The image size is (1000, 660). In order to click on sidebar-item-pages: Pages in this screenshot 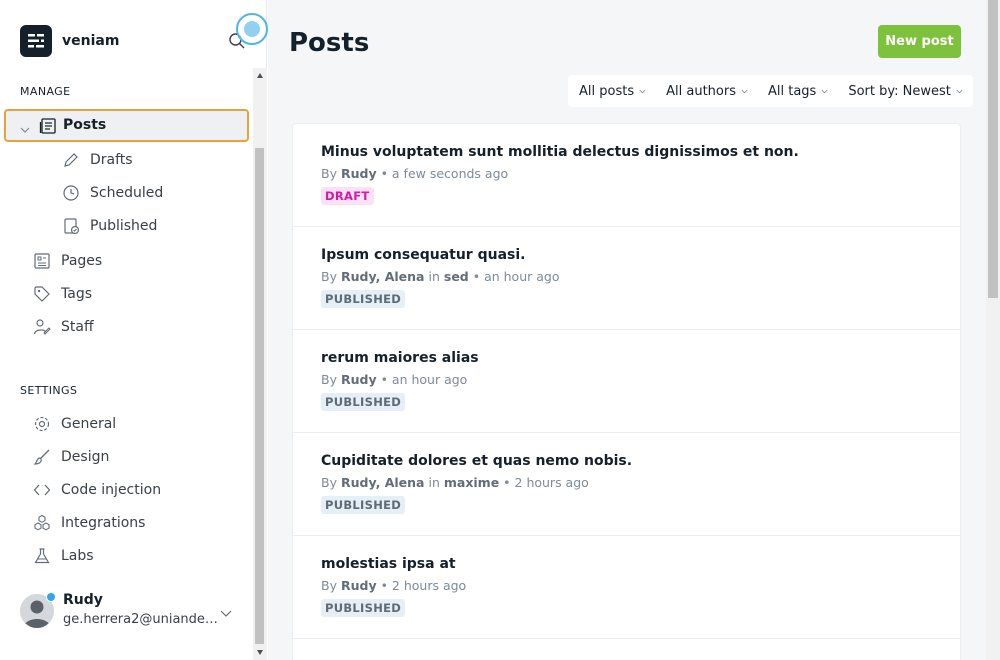, I will do `click(67, 261)`.